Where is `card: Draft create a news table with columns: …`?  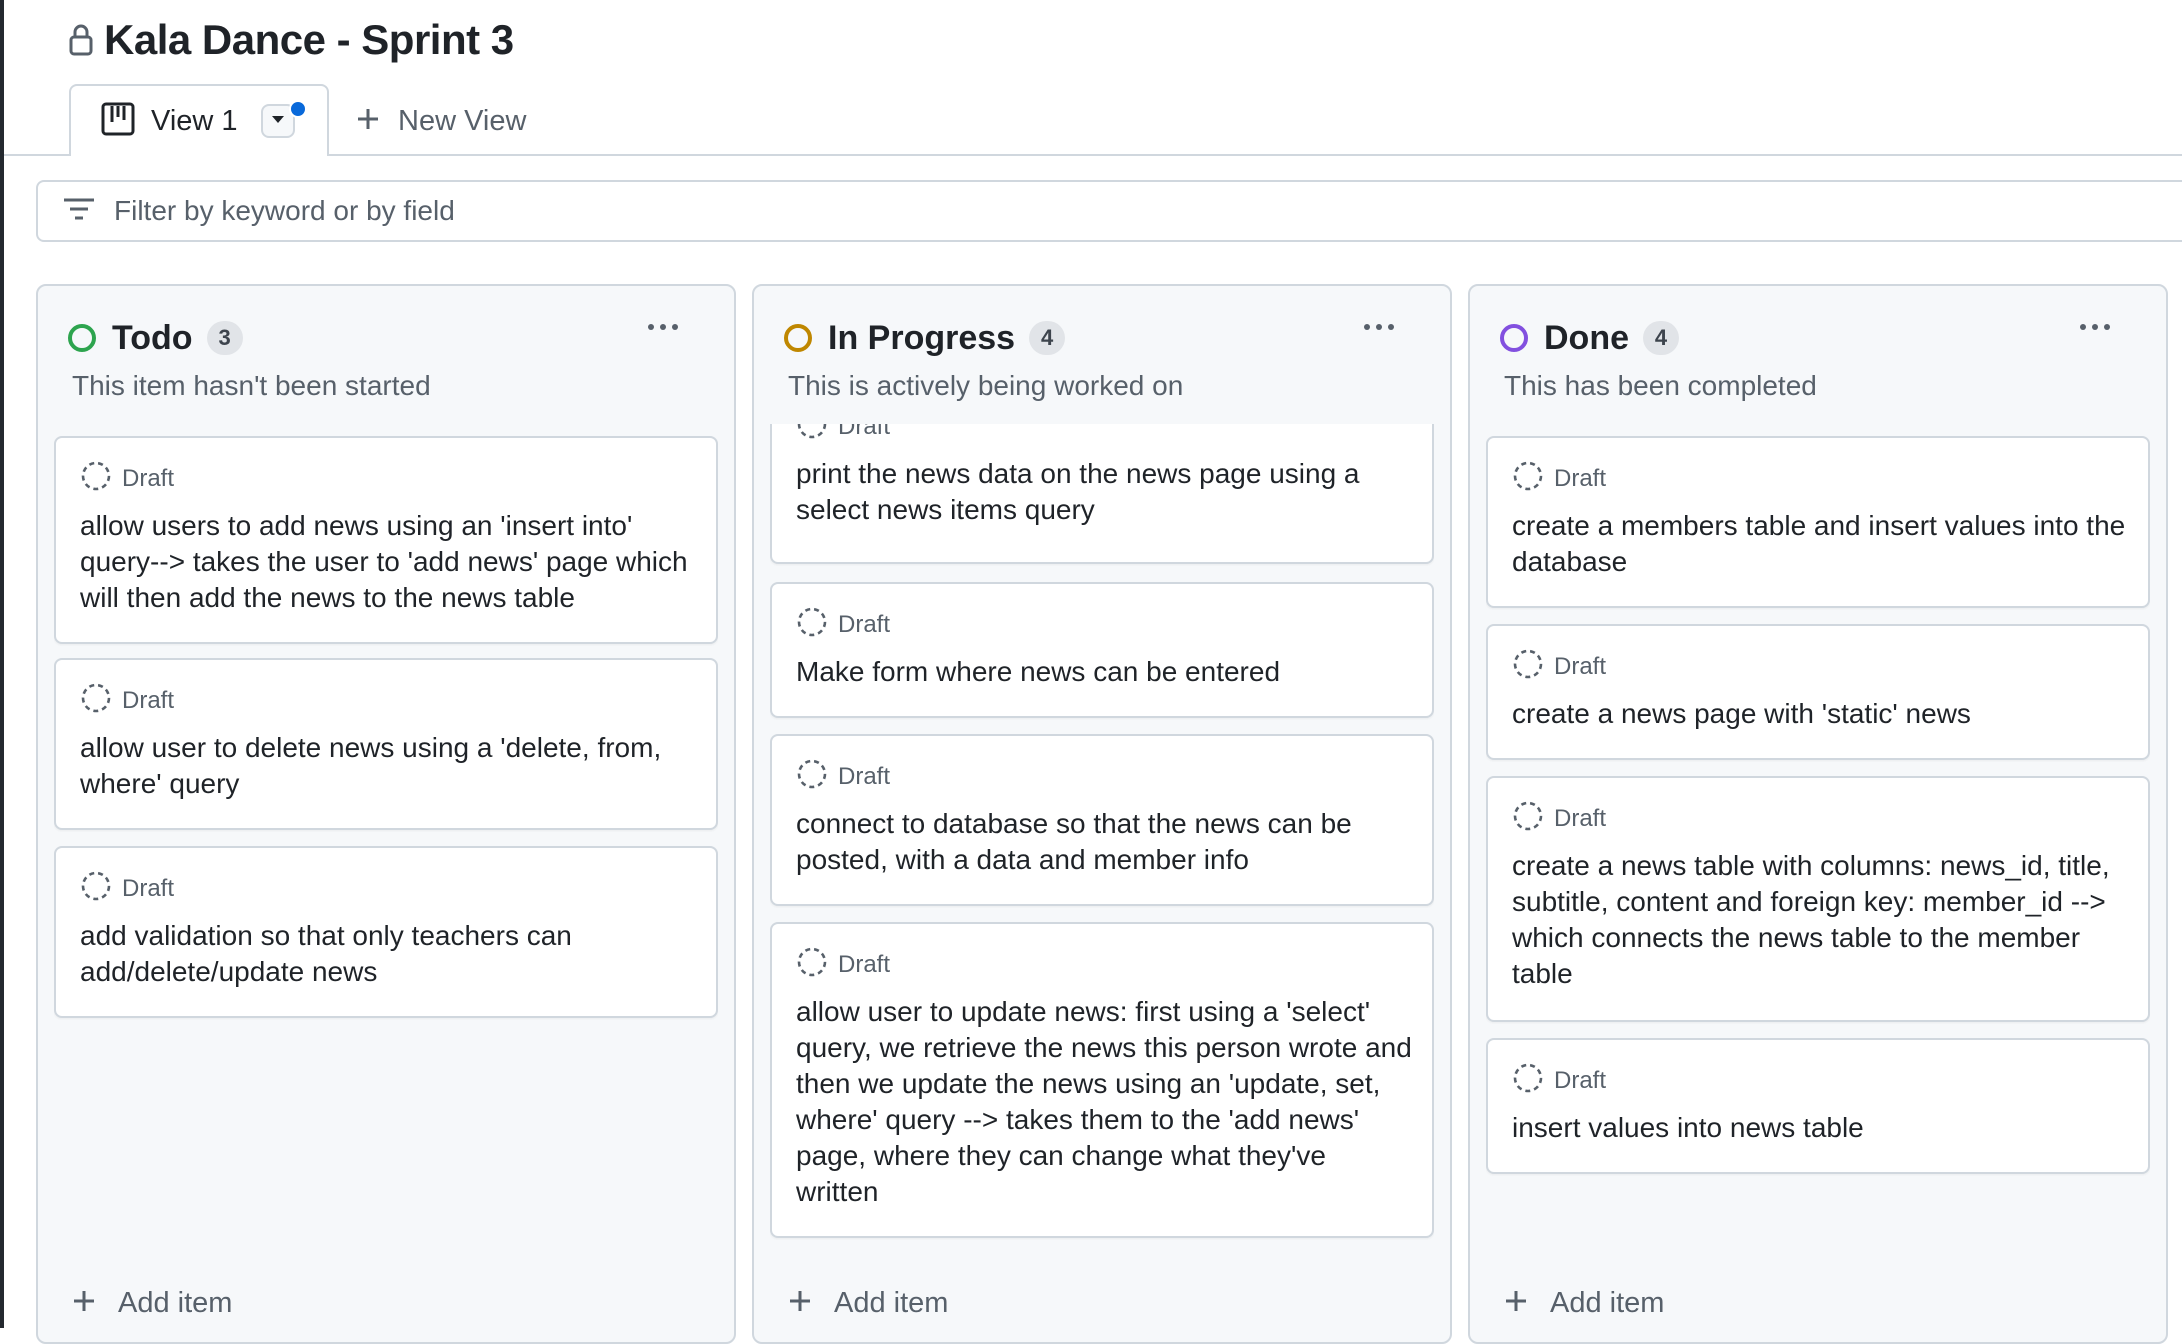
card: Draft create a news table with columns: … is located at coordinates (1818, 899).